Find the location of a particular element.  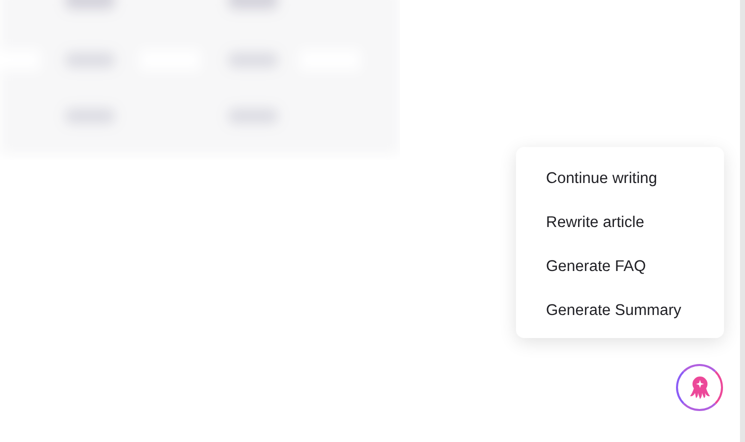

scrollbar is located at coordinates (742, 221).